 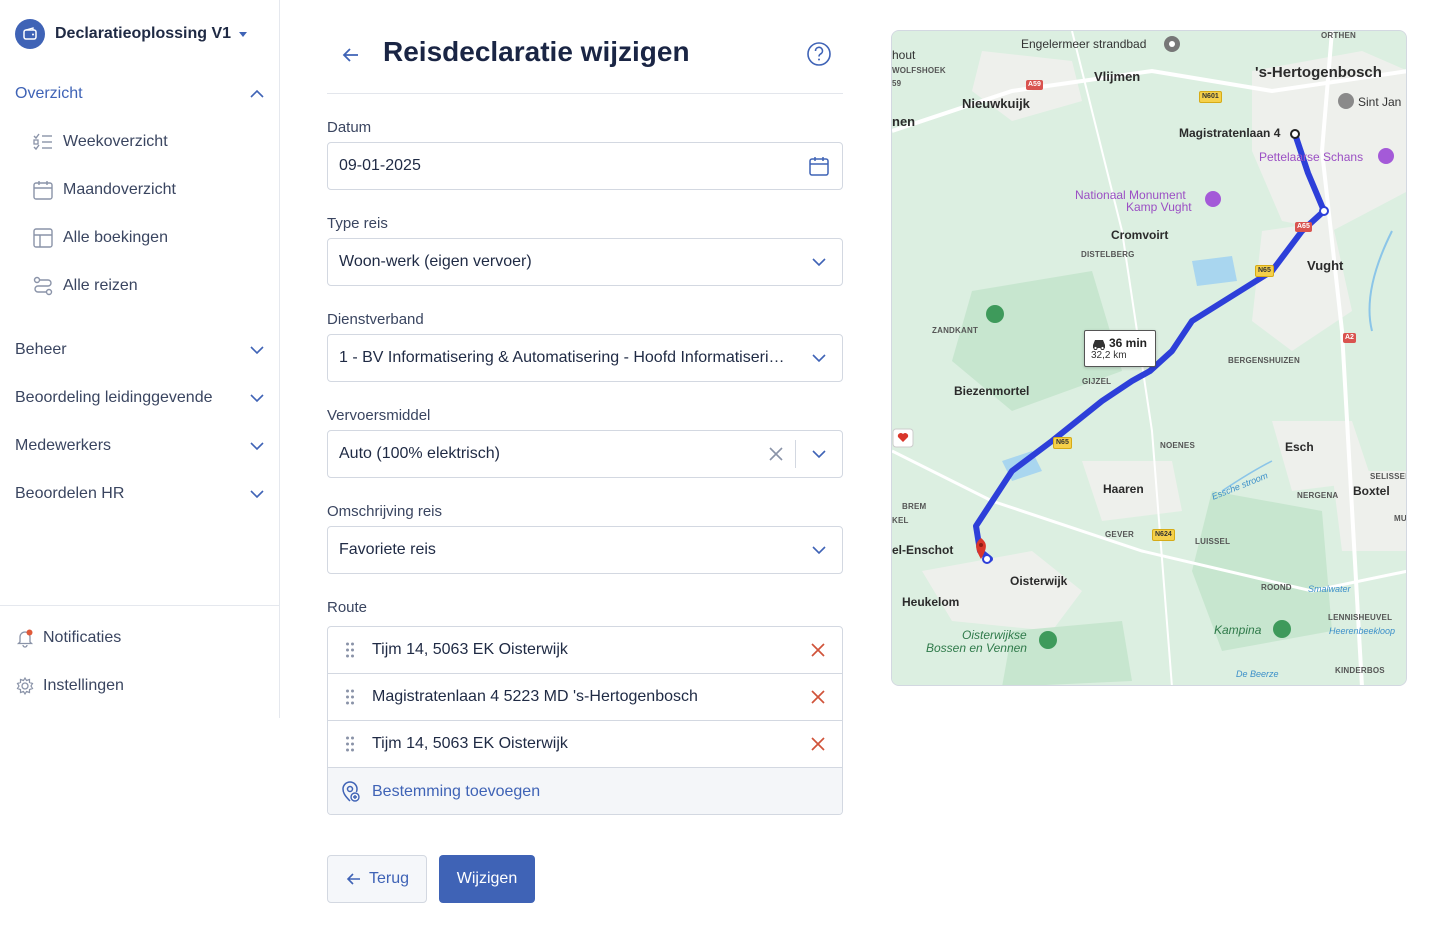 What do you see at coordinates (1329, 589) in the screenshot?
I see `map-label: Smalwater` at bounding box center [1329, 589].